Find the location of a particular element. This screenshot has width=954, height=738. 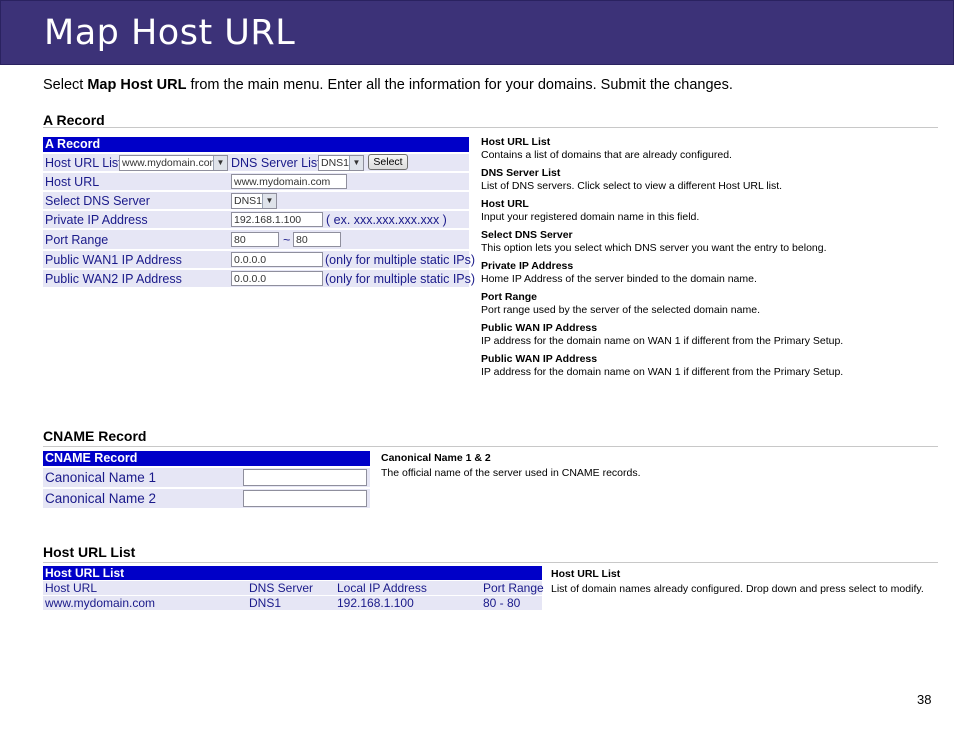

wan1-input: 0.0.0.0 is located at coordinates (277, 259).